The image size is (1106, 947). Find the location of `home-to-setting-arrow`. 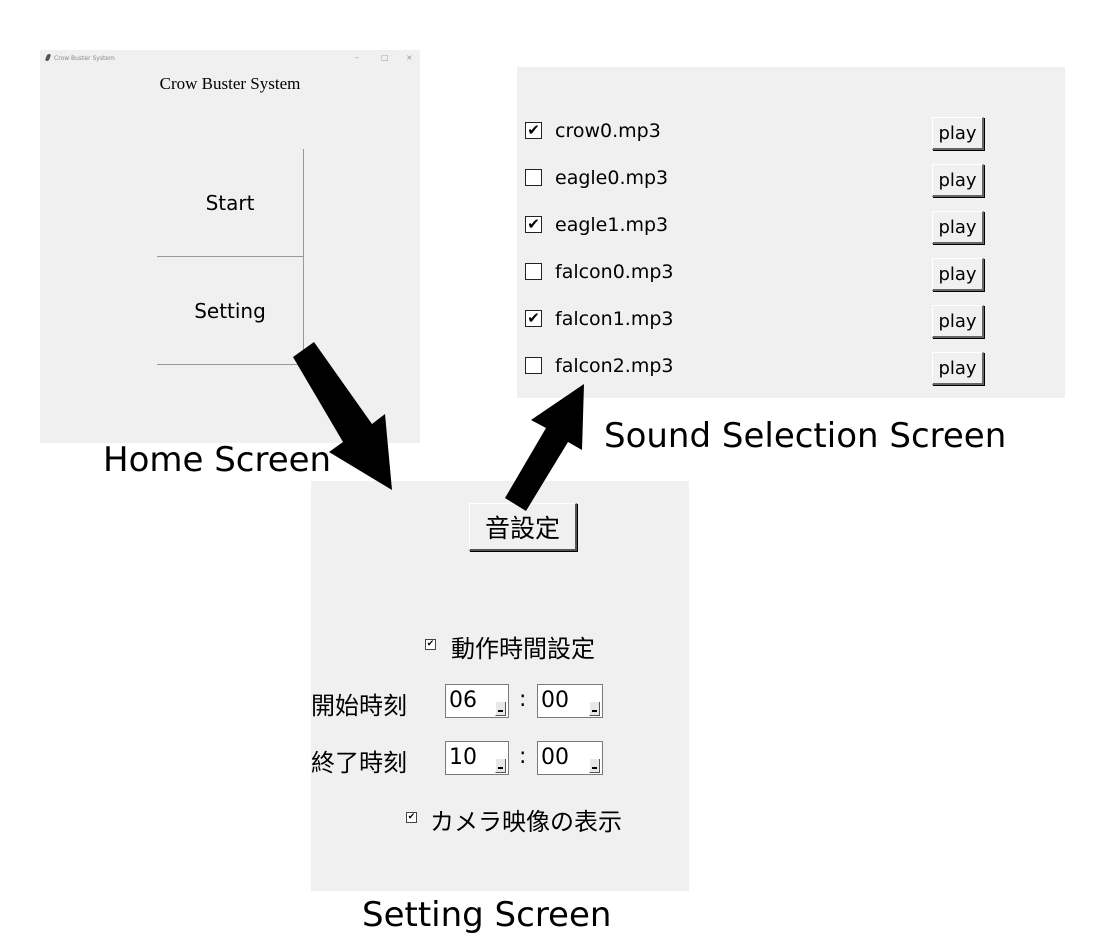

home-to-setting-arrow is located at coordinates (342, 416).